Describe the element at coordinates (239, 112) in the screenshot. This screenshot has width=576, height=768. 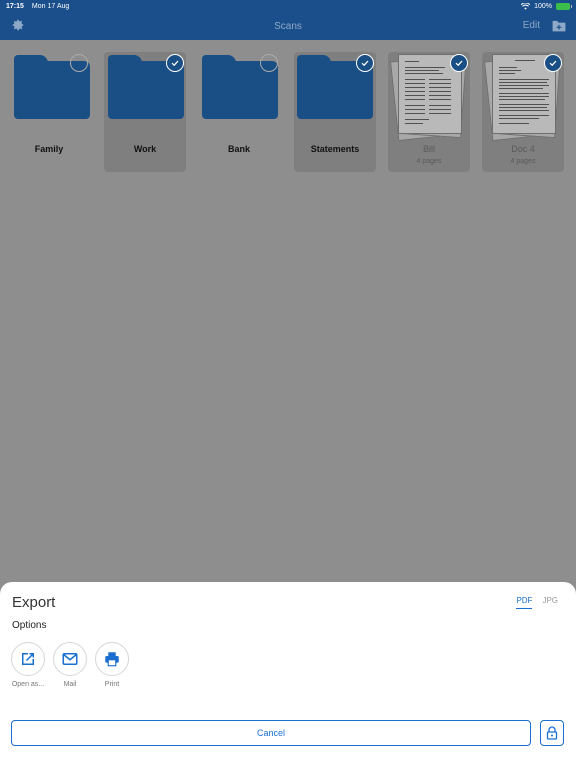
I see `folder-bank: Bank` at that location.